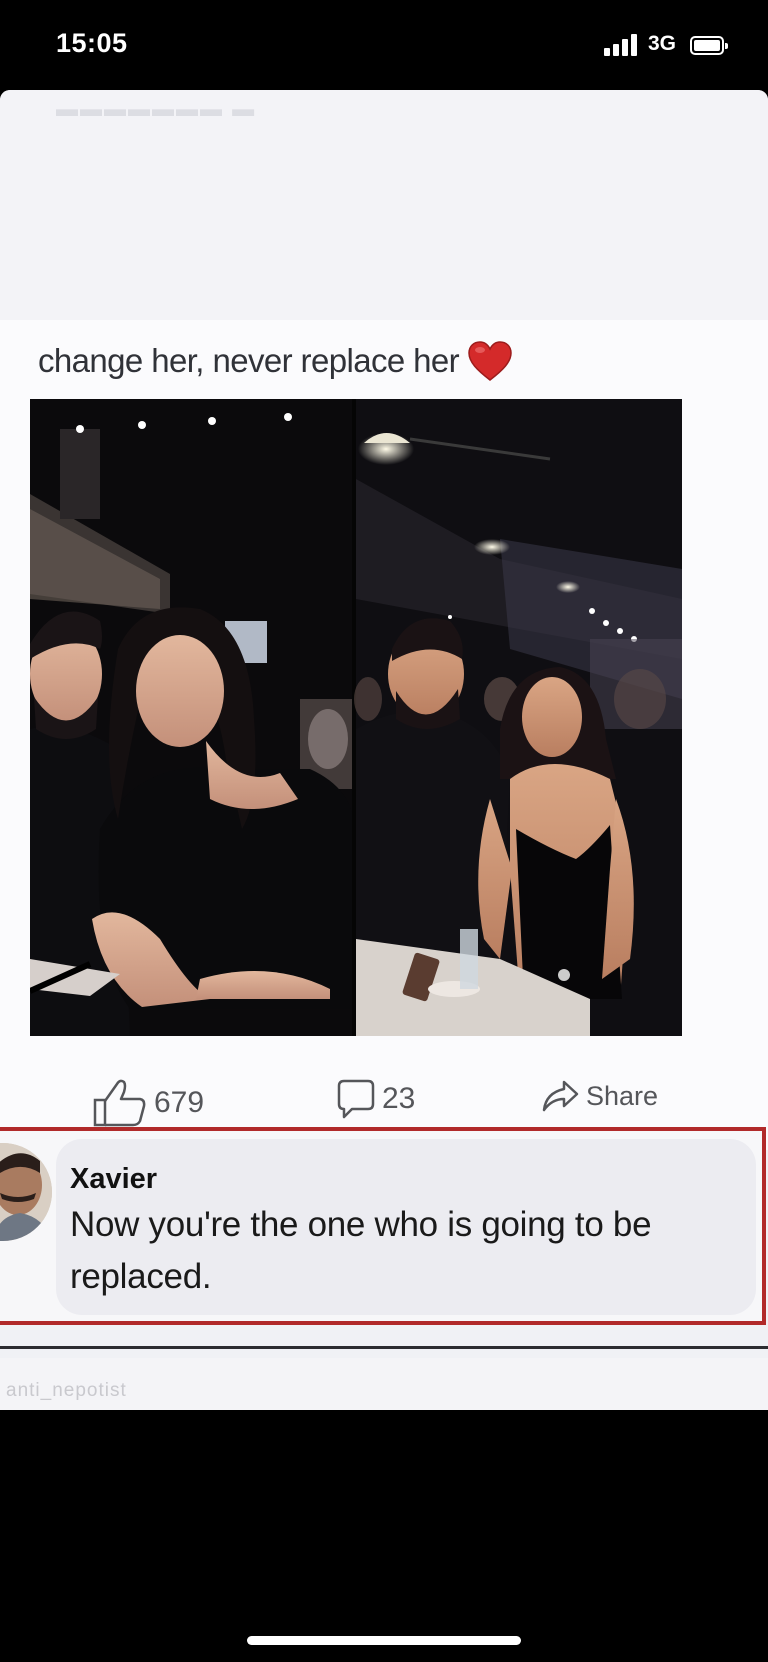  What do you see at coordinates (179, 1102) in the screenshot?
I see `like-count: 679` at bounding box center [179, 1102].